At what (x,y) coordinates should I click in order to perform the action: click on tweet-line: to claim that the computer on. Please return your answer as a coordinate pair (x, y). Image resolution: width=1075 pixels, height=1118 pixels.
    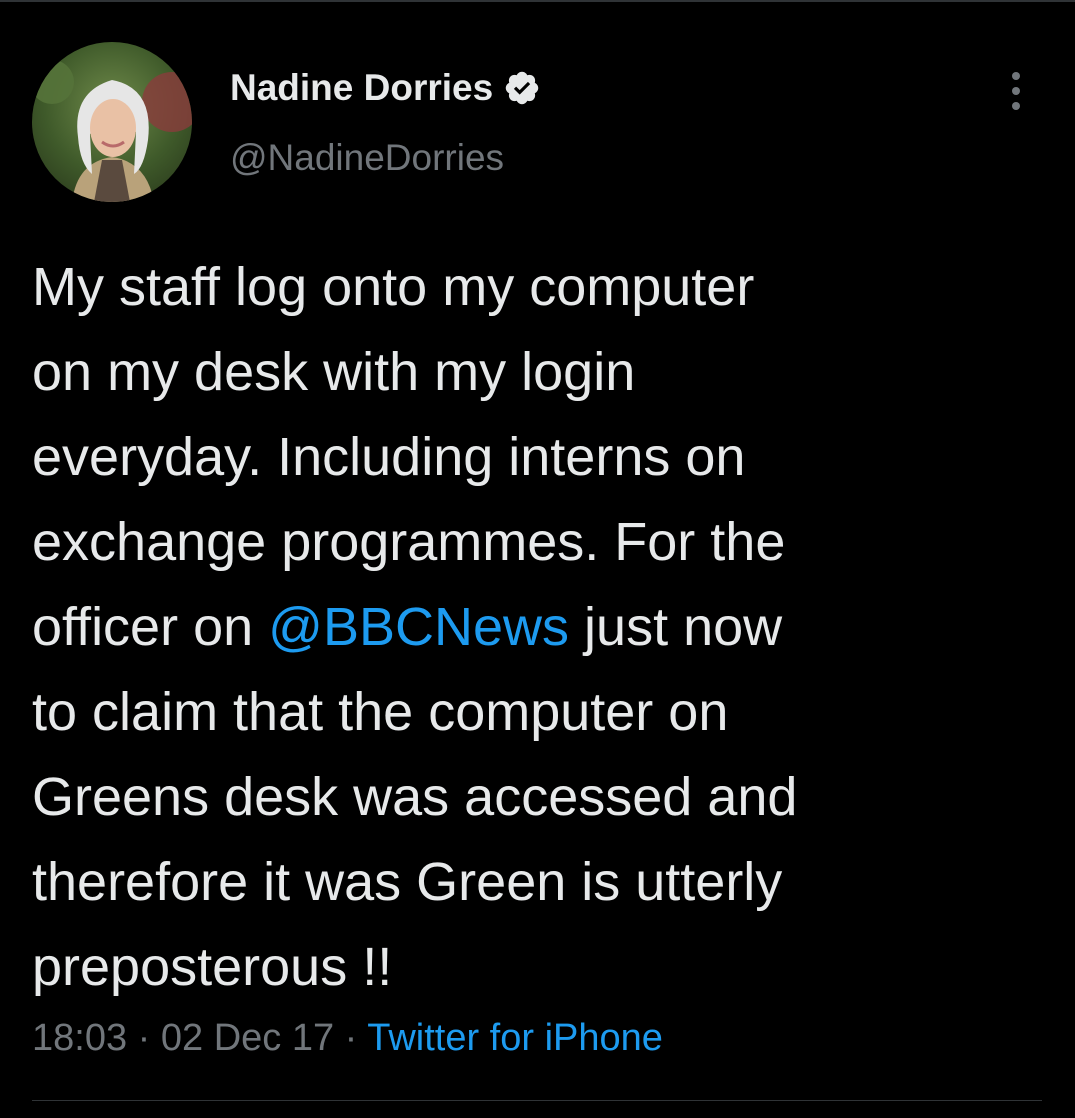
    Looking at the image, I should click on (380, 712).